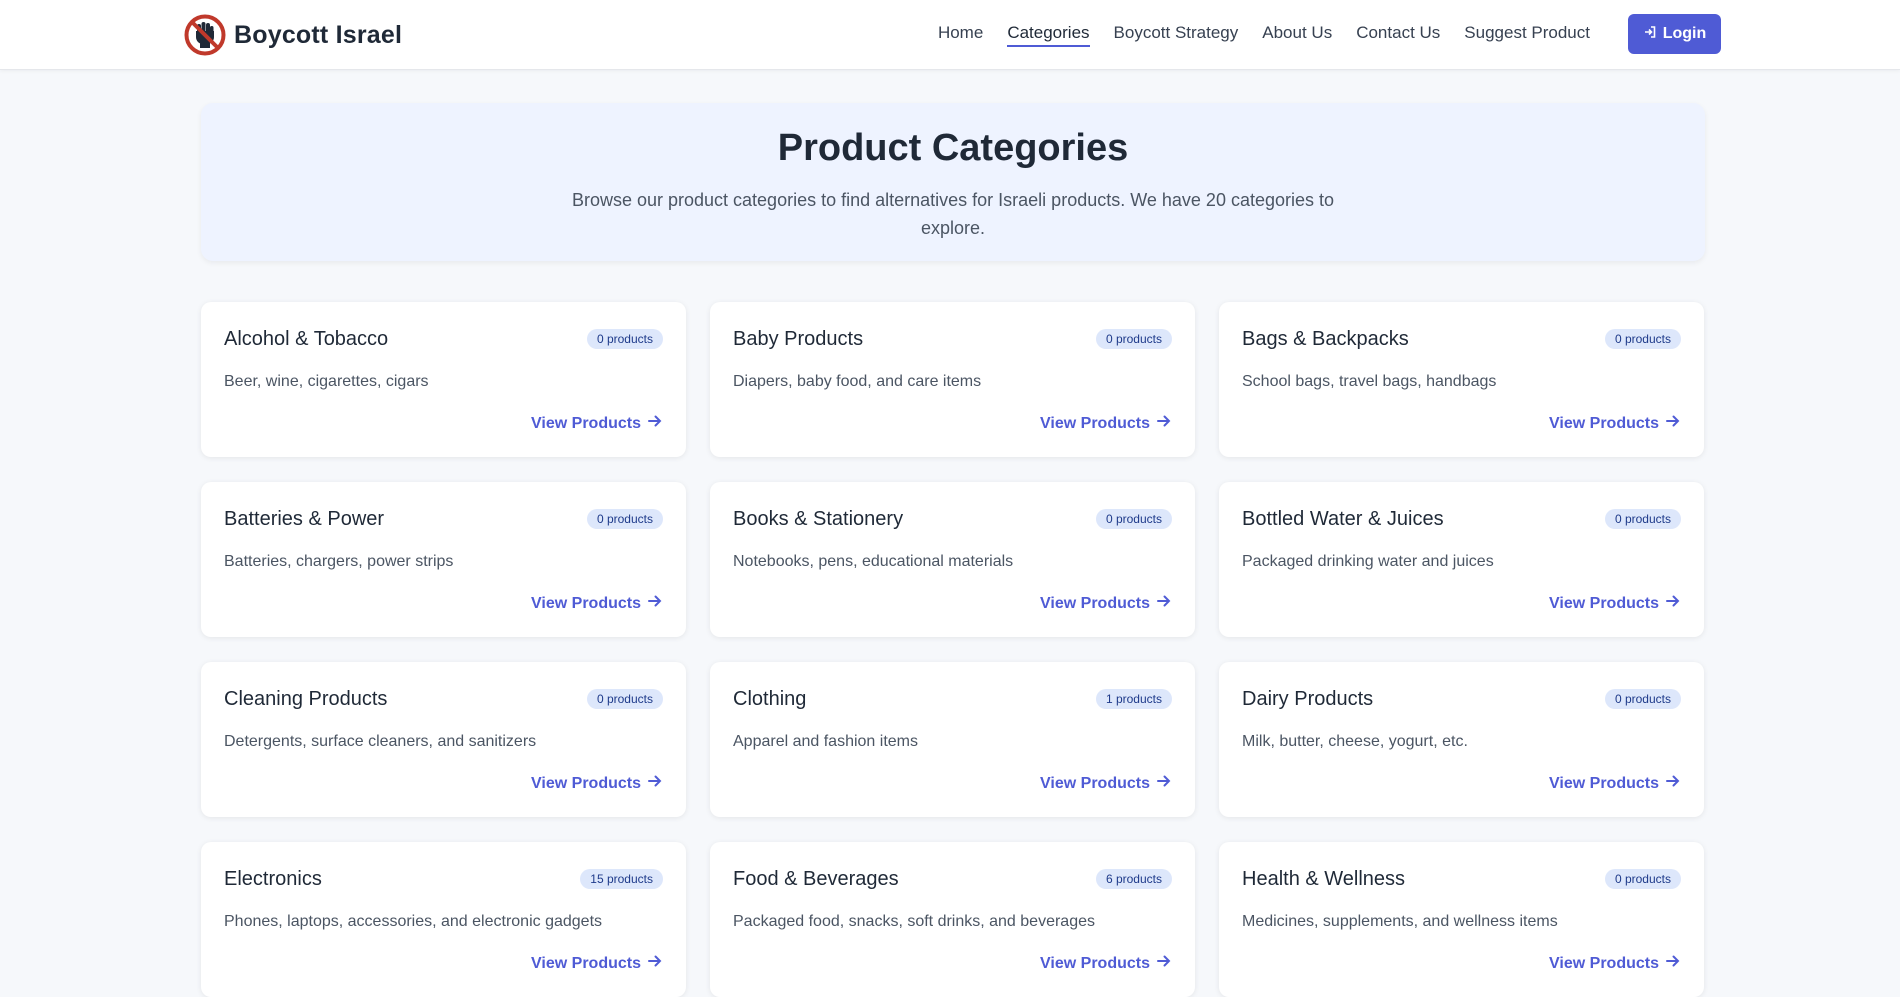 The height and width of the screenshot is (997, 1900). I want to click on category-description: Apparel and fashion items, so click(825, 741).